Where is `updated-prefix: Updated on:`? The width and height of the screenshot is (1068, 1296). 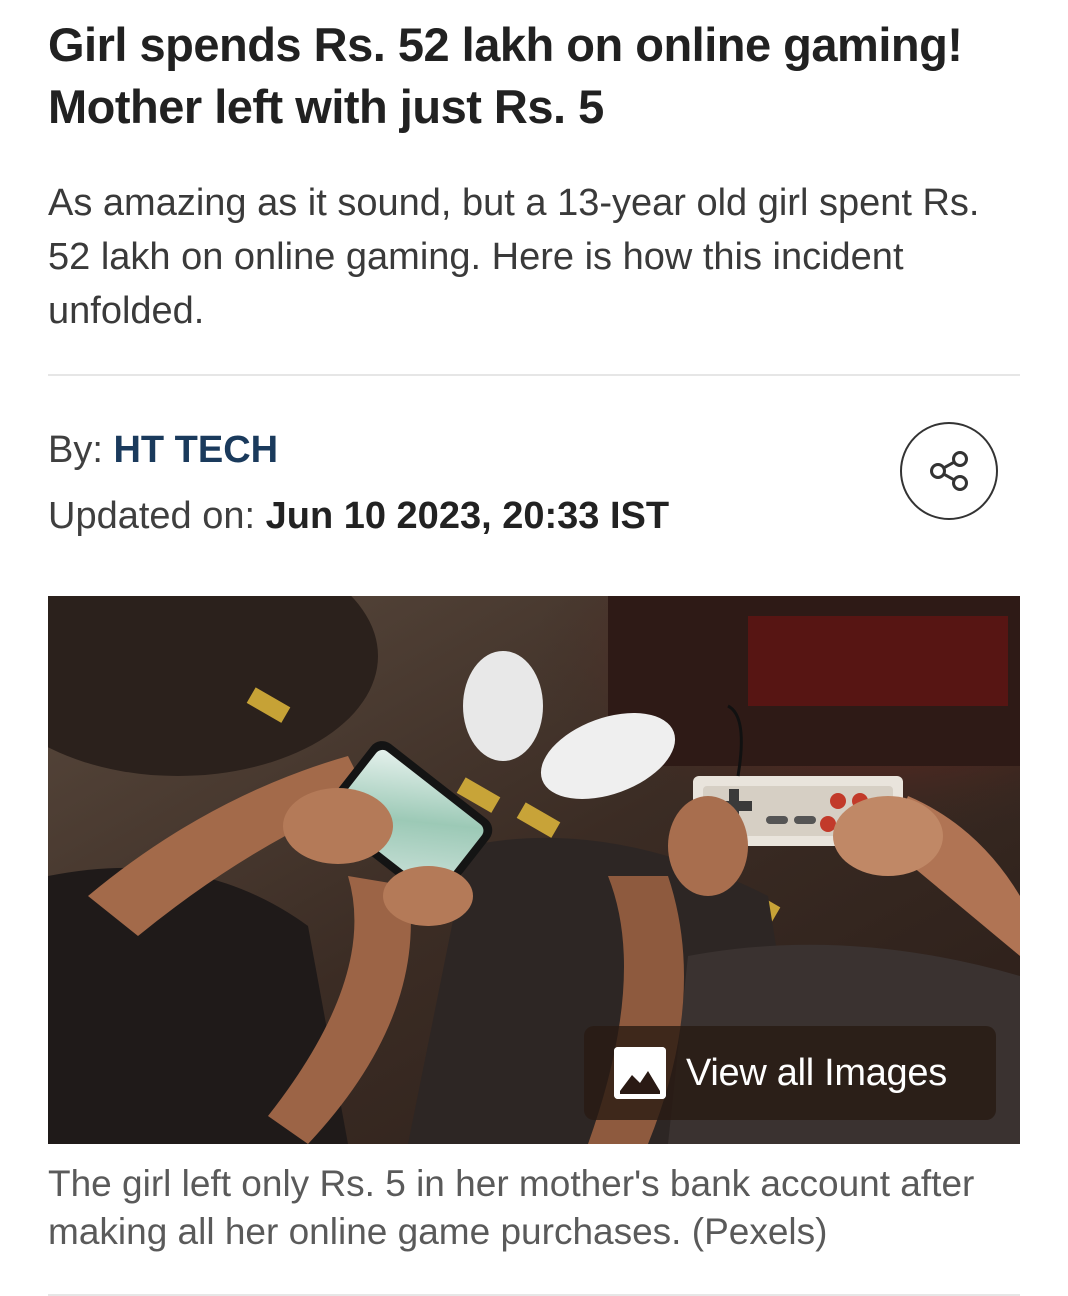 updated-prefix: Updated on: is located at coordinates (157, 516).